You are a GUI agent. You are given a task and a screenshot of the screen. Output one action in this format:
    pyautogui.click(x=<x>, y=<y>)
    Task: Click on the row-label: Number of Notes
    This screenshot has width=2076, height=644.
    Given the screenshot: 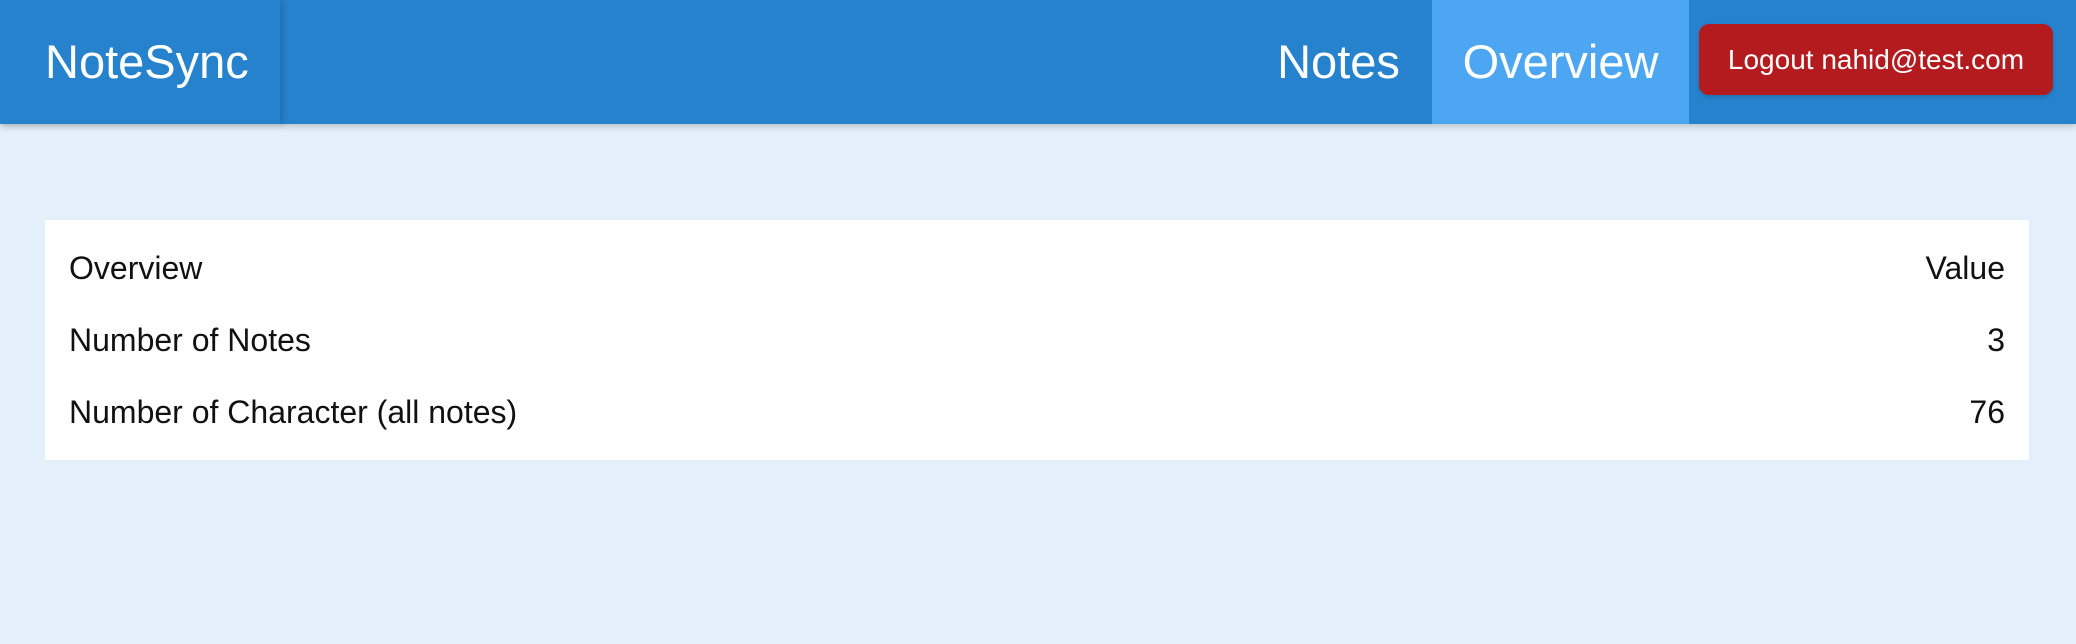 What is the action you would take?
    pyautogui.click(x=190, y=339)
    